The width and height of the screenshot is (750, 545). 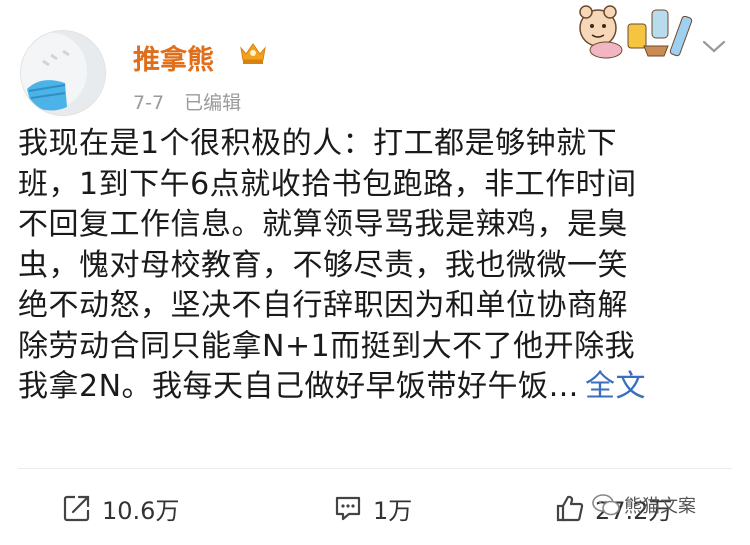 I want to click on comment-button: 1万, so click(x=372, y=508).